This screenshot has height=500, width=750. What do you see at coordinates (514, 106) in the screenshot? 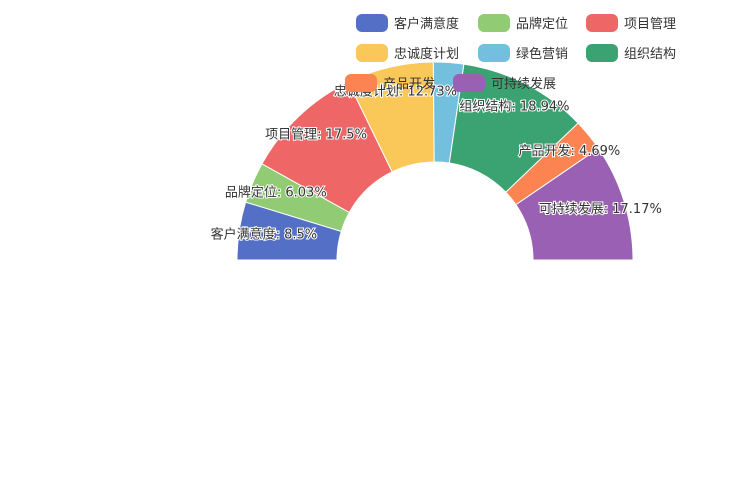
I see `slice-label-6: 组织结构: 18.94%` at bounding box center [514, 106].